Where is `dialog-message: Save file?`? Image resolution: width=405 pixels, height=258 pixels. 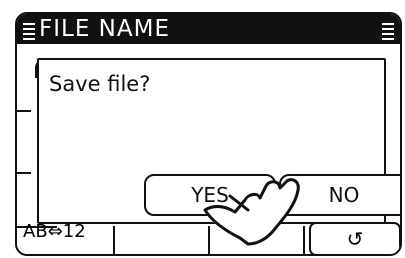
dialog-message: Save file? is located at coordinates (100, 84).